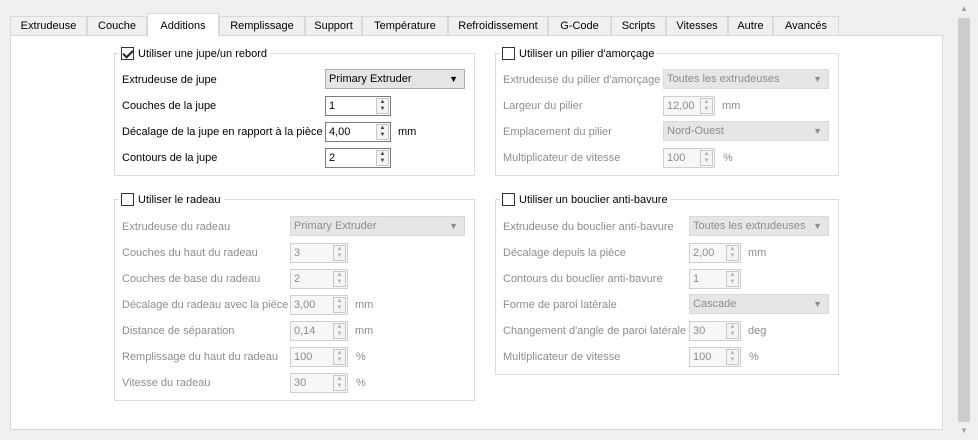 This screenshot has width=978, height=440. Describe the element at coordinates (335, 226) in the screenshot. I see `raft-extruder-value: Primary Extruder` at that location.